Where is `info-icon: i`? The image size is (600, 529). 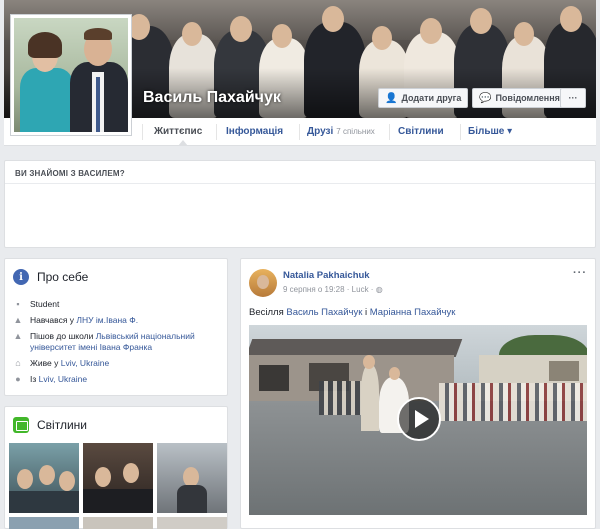 info-icon: i is located at coordinates (21, 277).